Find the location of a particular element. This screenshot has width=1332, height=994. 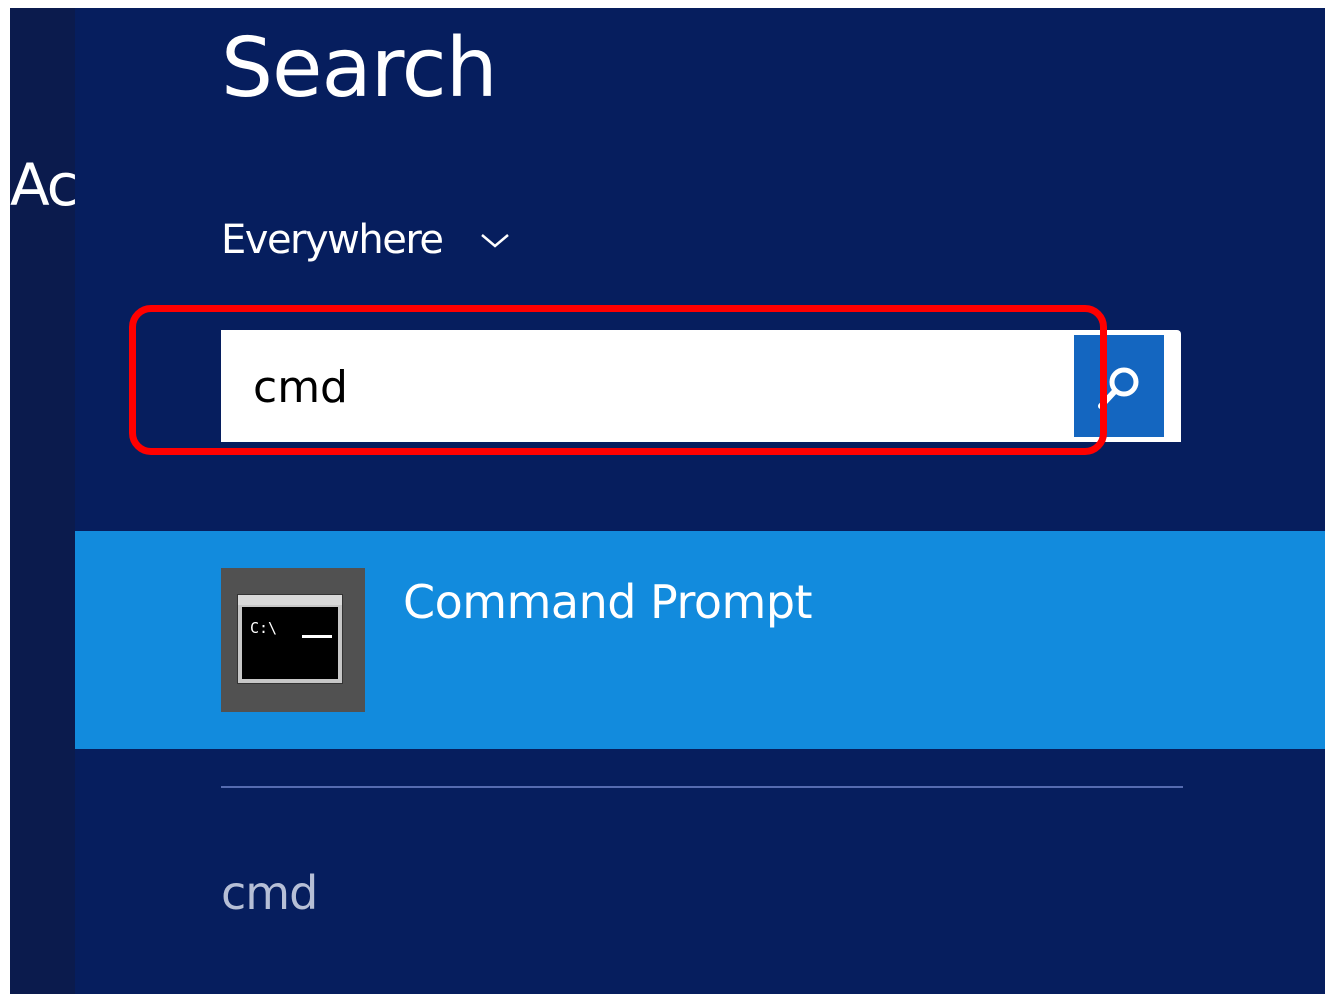

search-button is located at coordinates (1119, 386).